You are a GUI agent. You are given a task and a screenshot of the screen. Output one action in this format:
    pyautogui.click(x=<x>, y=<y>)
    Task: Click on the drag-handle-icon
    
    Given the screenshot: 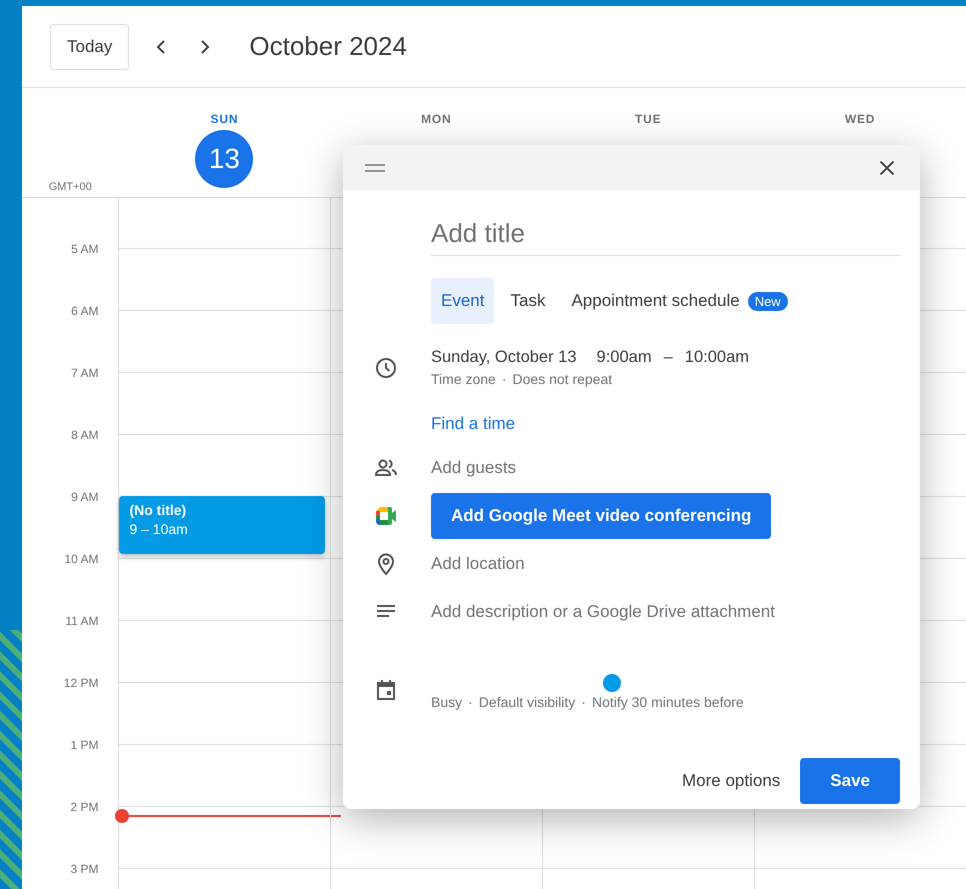 What is the action you would take?
    pyautogui.click(x=375, y=168)
    